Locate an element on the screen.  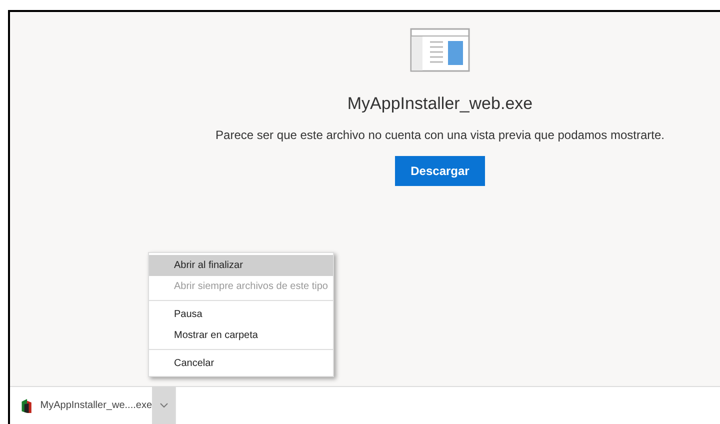
document-preview-icon is located at coordinates (440, 50).